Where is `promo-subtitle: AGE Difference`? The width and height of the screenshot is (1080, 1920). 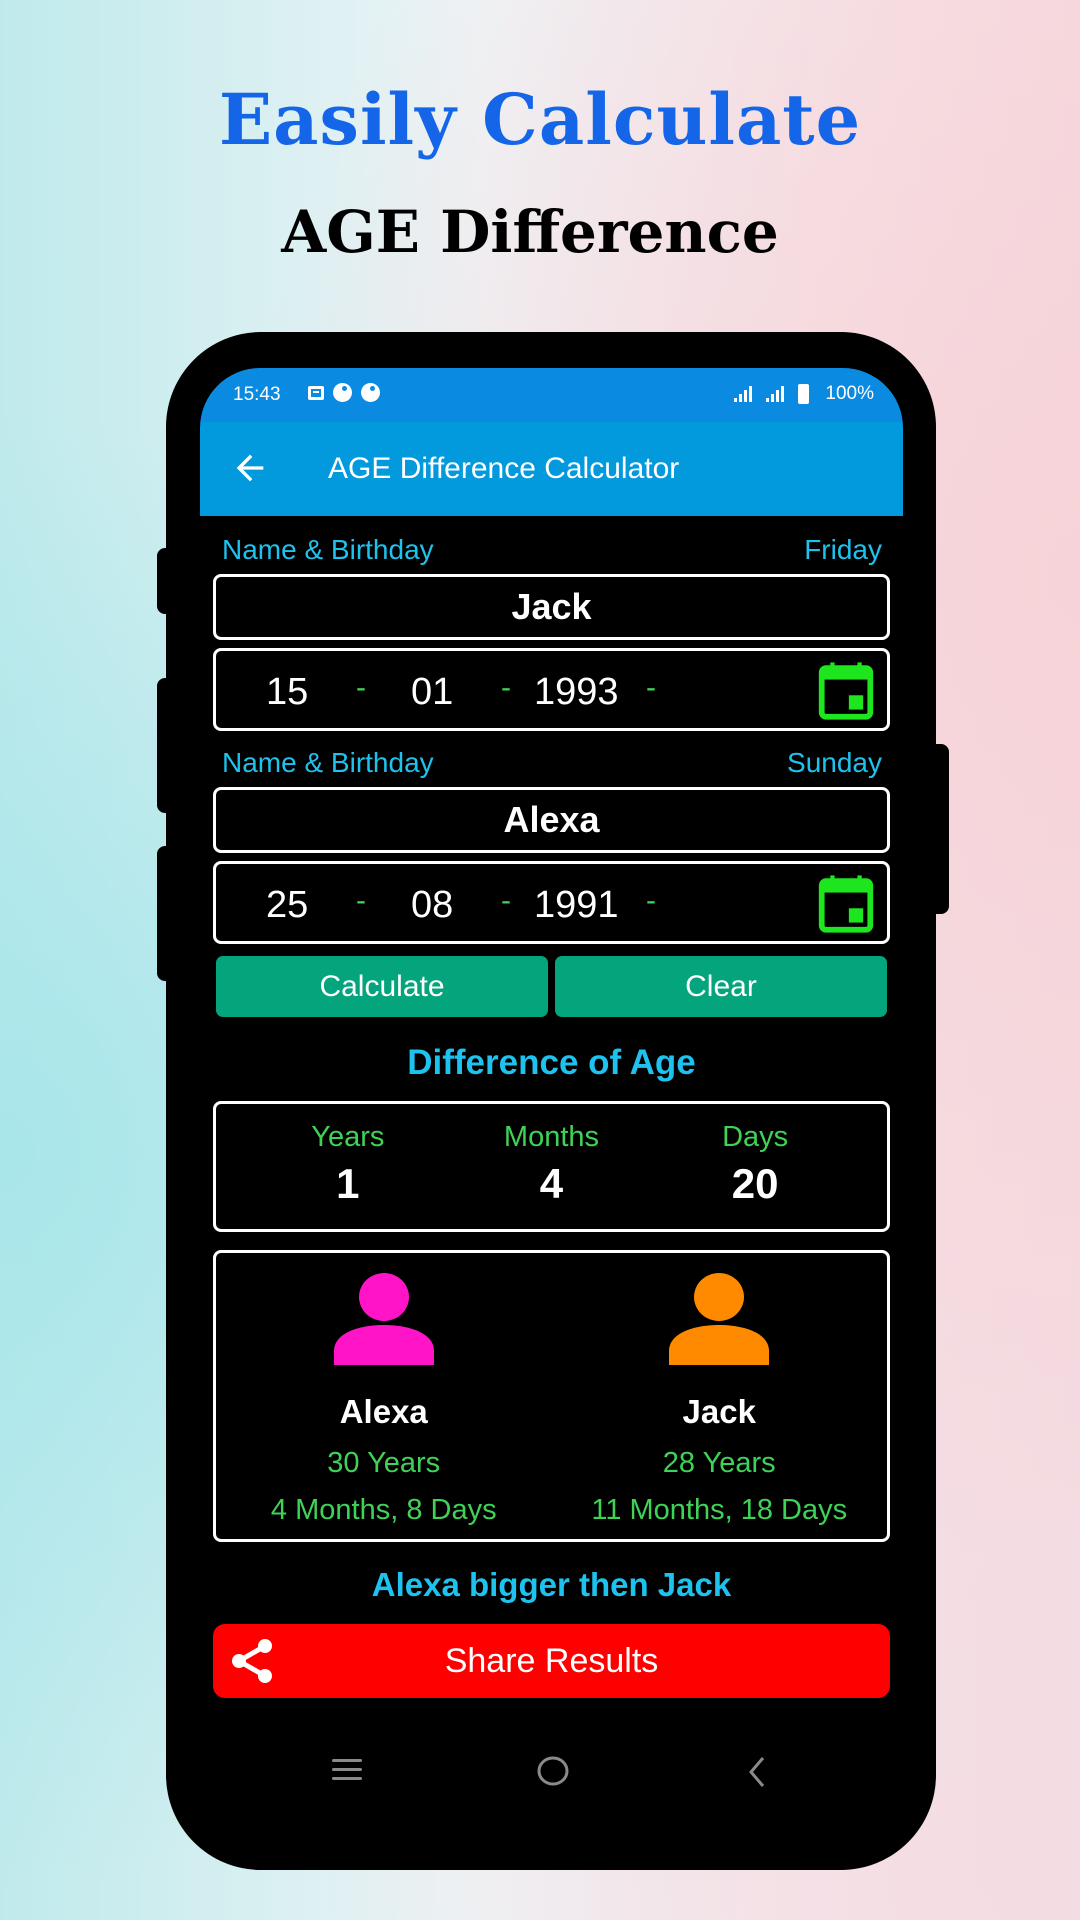
promo-subtitle: AGE Difference is located at coordinates (530, 232).